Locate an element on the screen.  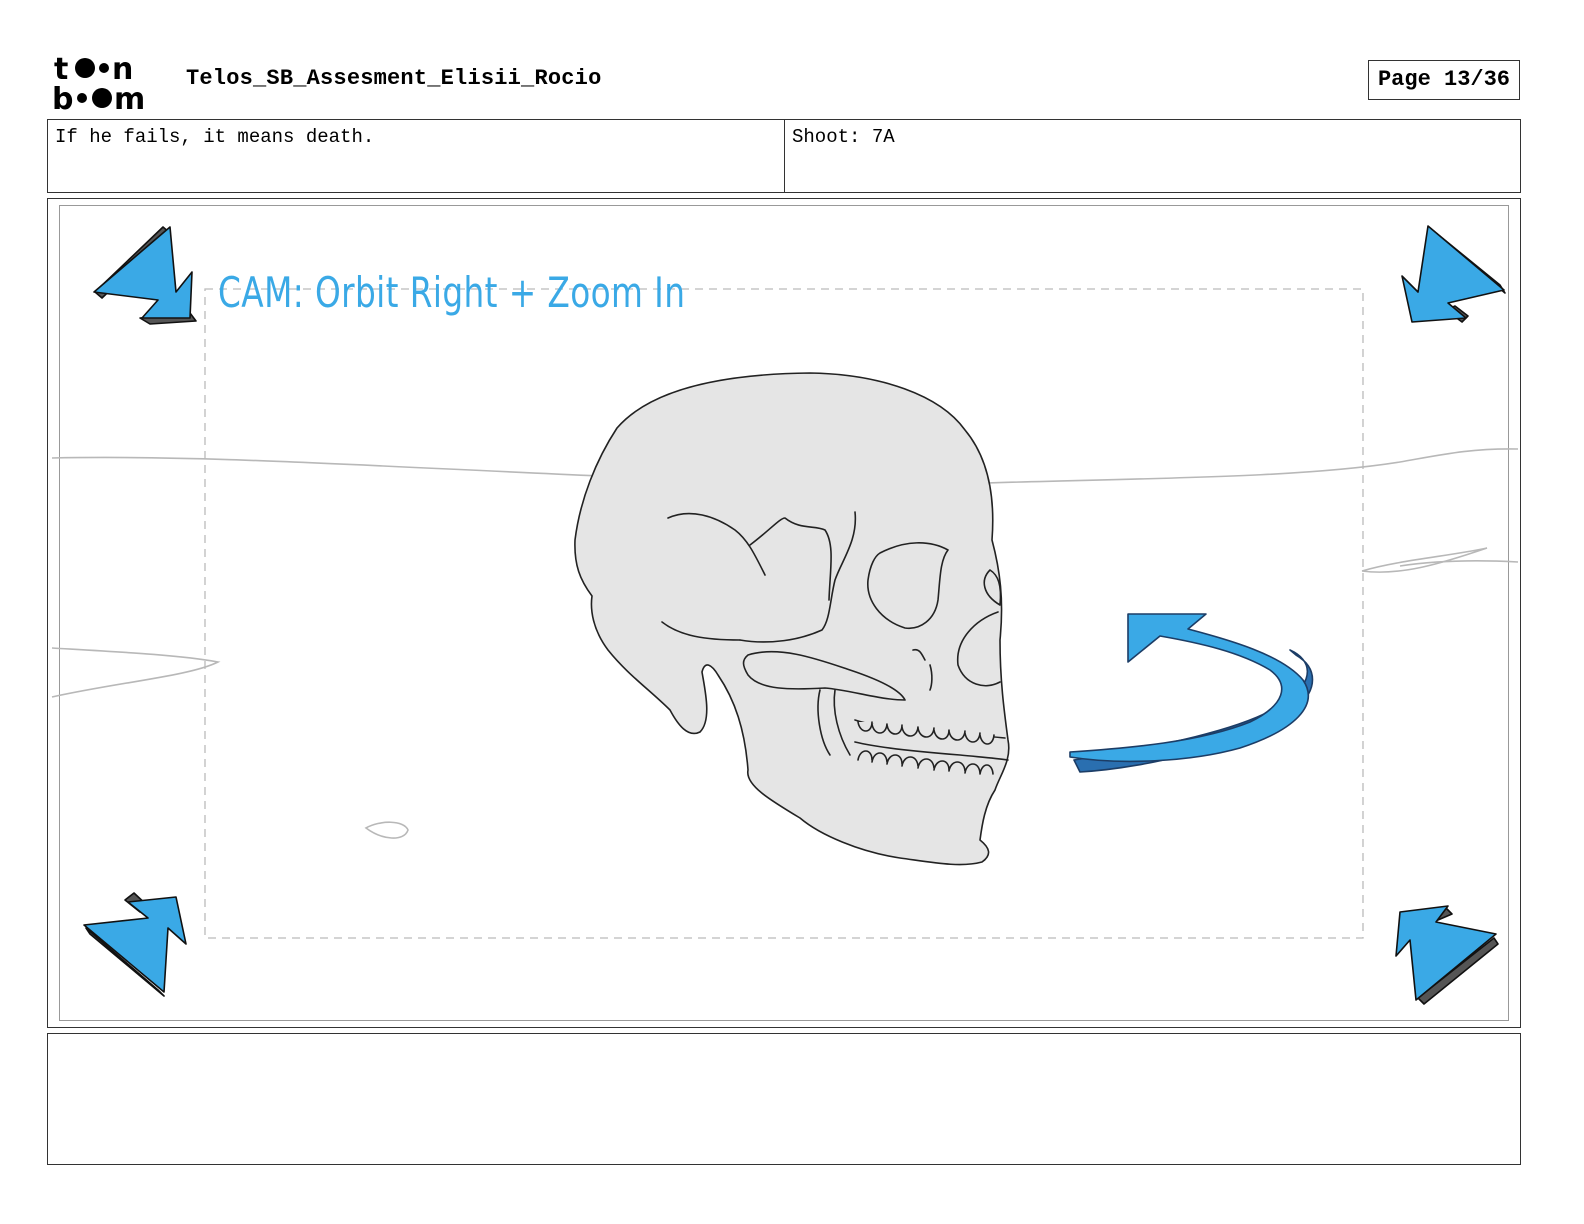
skull-drawing is located at coordinates (792, 619).